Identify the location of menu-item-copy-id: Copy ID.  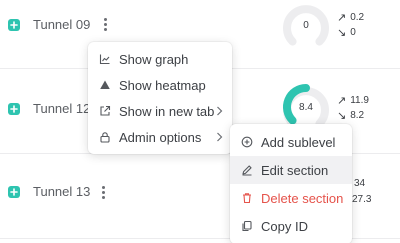
(291, 226).